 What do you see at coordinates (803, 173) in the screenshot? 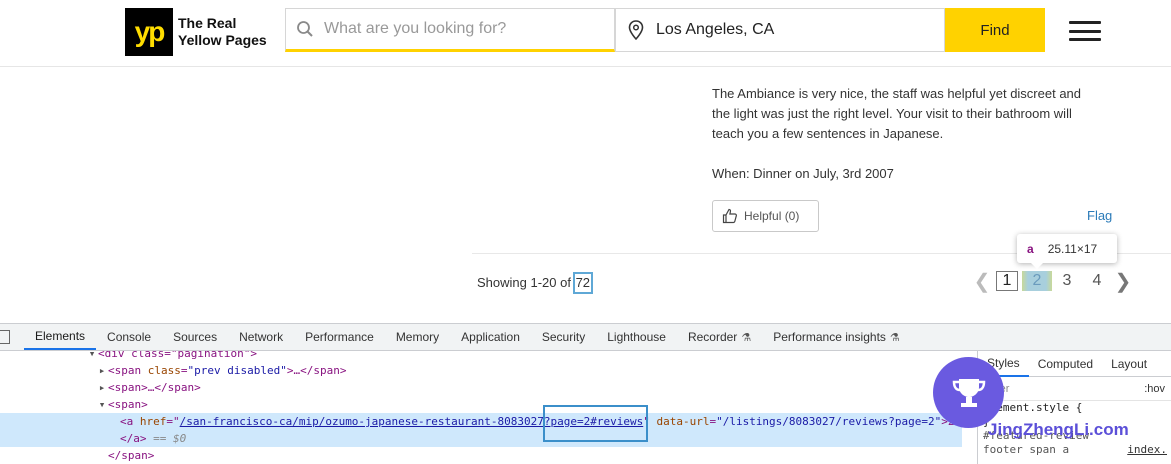
I see `review-date: When: Dinner on July, 3rd 2007` at bounding box center [803, 173].